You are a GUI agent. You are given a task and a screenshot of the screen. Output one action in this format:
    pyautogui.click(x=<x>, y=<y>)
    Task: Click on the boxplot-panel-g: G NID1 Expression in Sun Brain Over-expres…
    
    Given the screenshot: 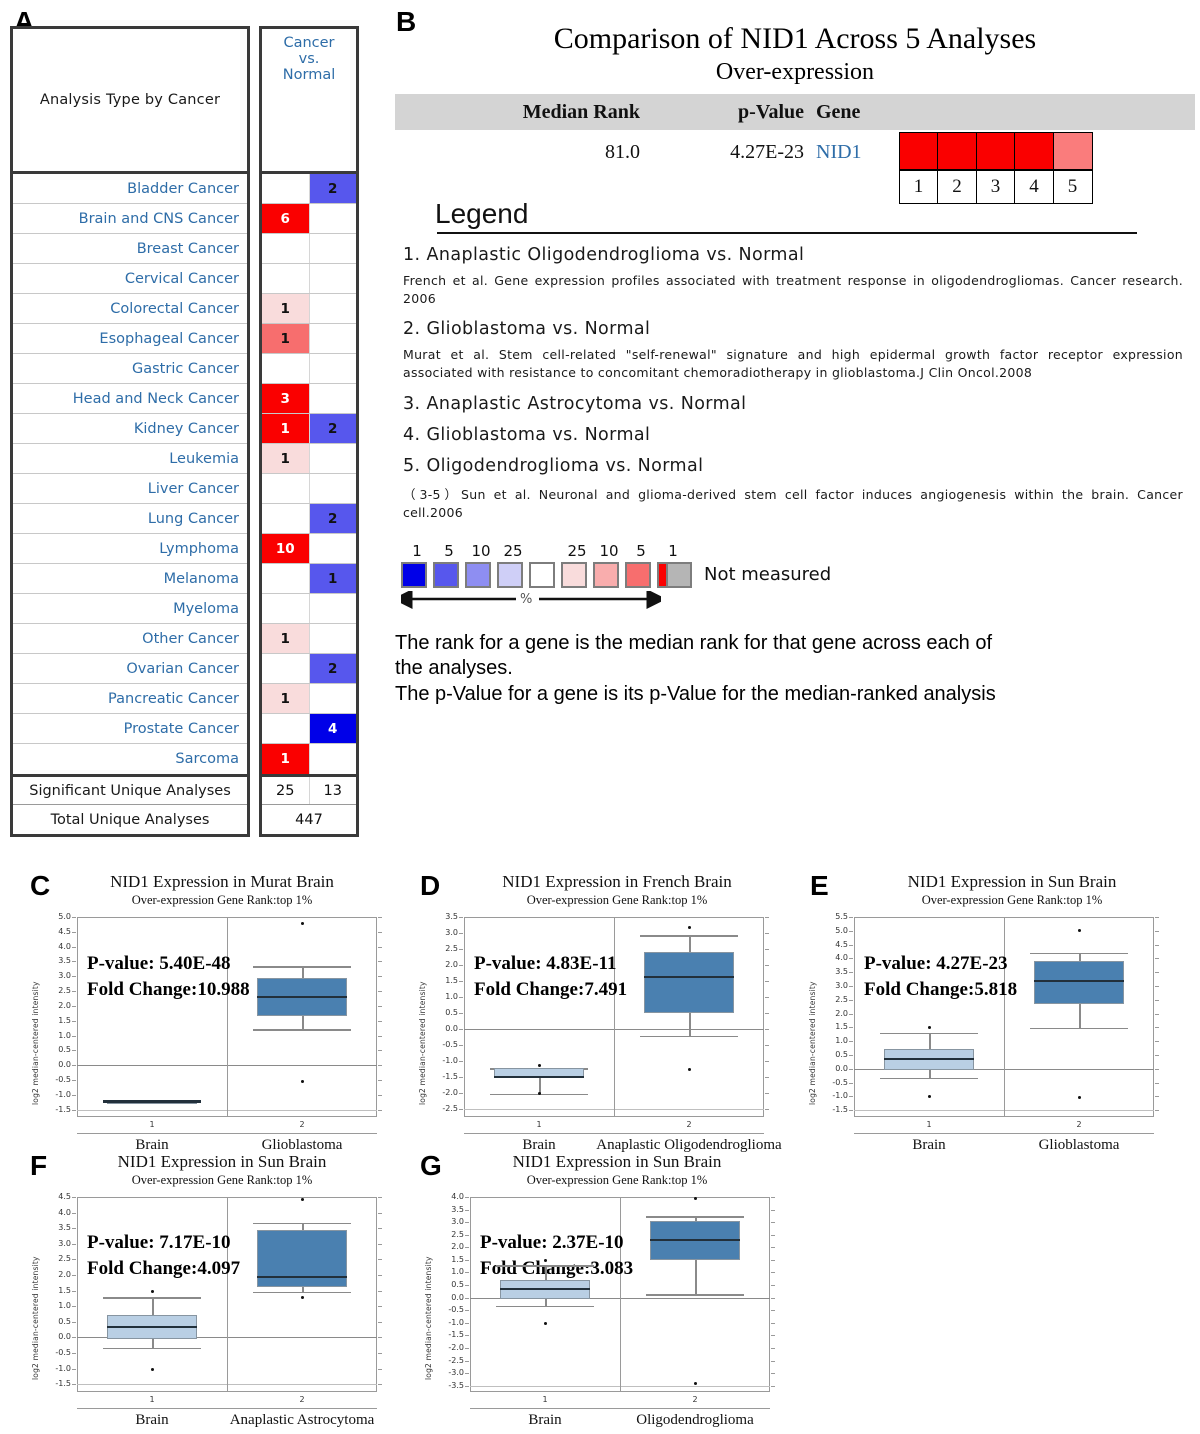 What is the action you would take?
    pyautogui.click(x=602, y=1293)
    